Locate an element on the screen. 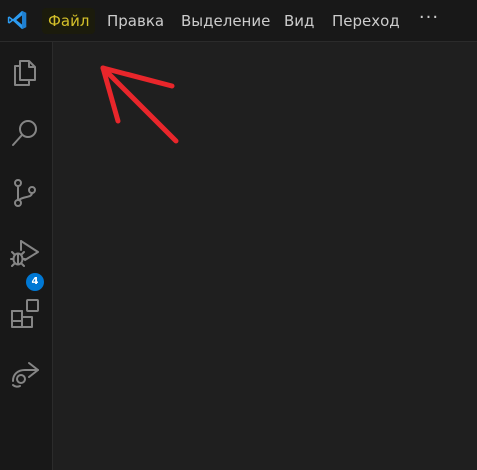 The image size is (477, 470). extensions-badge: 4 is located at coordinates (35, 282).